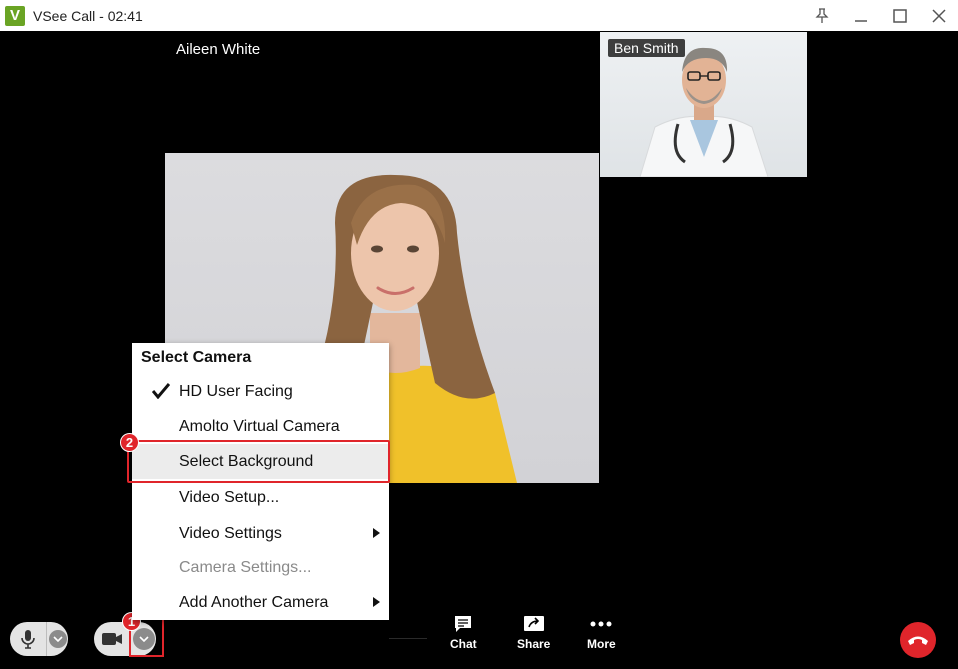 The image size is (958, 669). Describe the element at coordinates (129, 442) in the screenshot. I see `step-2-badge: 2` at that location.